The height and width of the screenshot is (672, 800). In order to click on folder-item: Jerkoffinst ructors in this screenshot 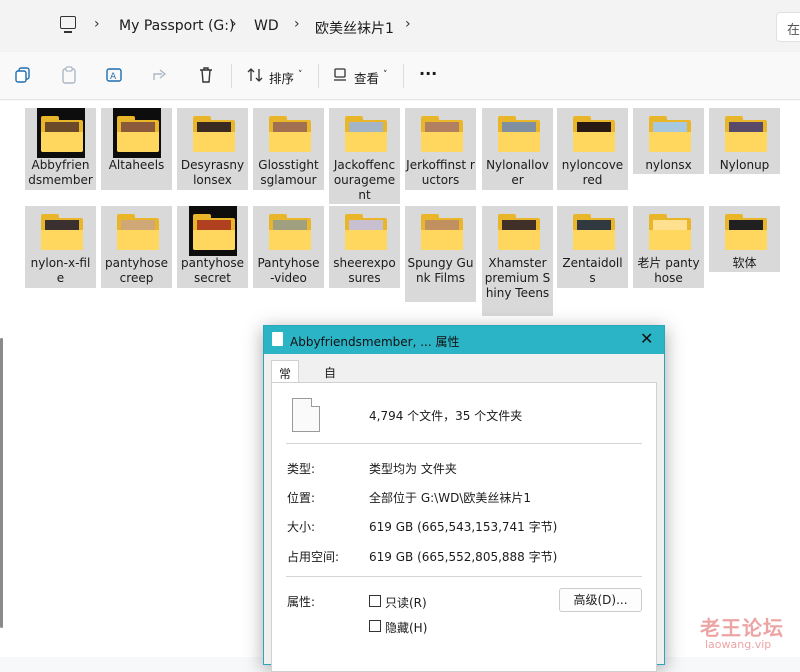, I will do `click(440, 149)`.